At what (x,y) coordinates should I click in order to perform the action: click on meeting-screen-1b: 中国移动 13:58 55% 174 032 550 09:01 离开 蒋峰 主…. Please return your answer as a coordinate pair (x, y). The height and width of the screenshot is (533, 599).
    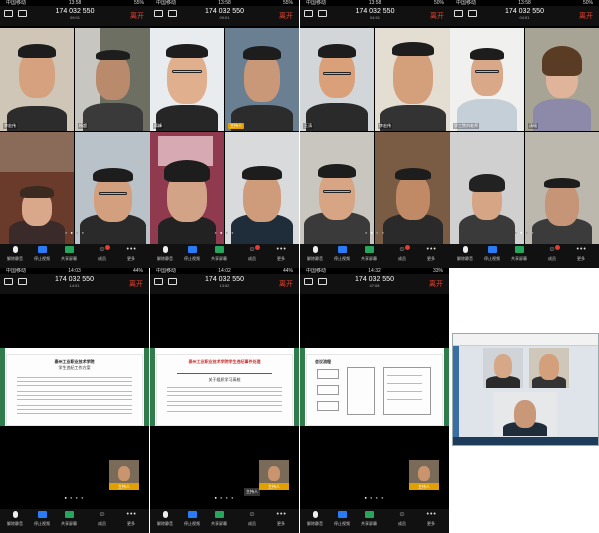
    Looking at the image, I should click on (224, 134).